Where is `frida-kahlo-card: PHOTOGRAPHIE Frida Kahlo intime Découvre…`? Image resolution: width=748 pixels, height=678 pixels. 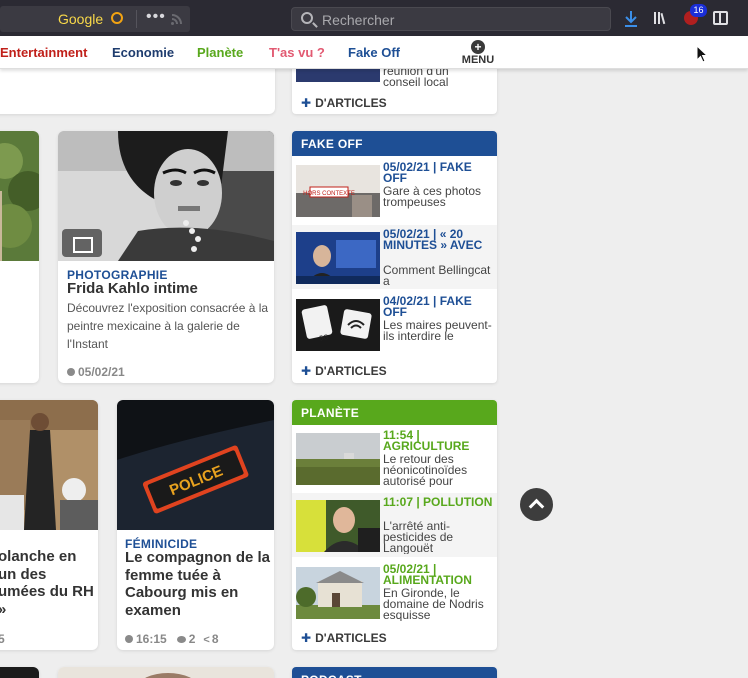 frida-kahlo-card: PHOTOGRAPHIE Frida Kahlo intime Découvre… is located at coordinates (166, 257).